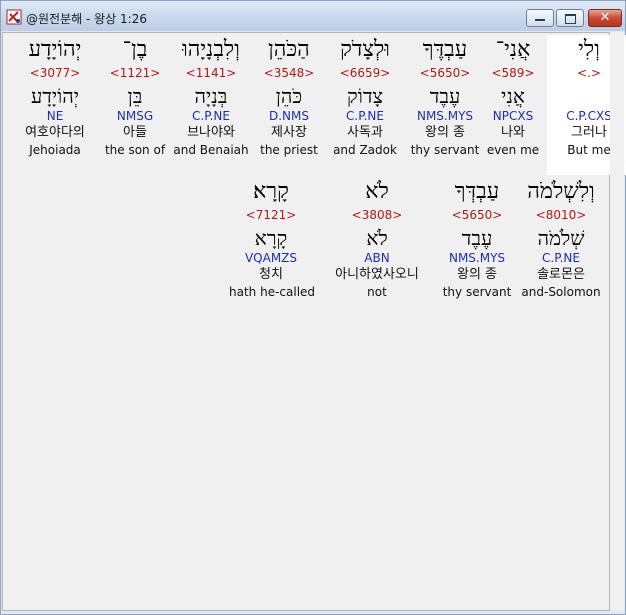 This screenshot has height=615, width=626. I want to click on english-gloss: the son of, so click(135, 150).